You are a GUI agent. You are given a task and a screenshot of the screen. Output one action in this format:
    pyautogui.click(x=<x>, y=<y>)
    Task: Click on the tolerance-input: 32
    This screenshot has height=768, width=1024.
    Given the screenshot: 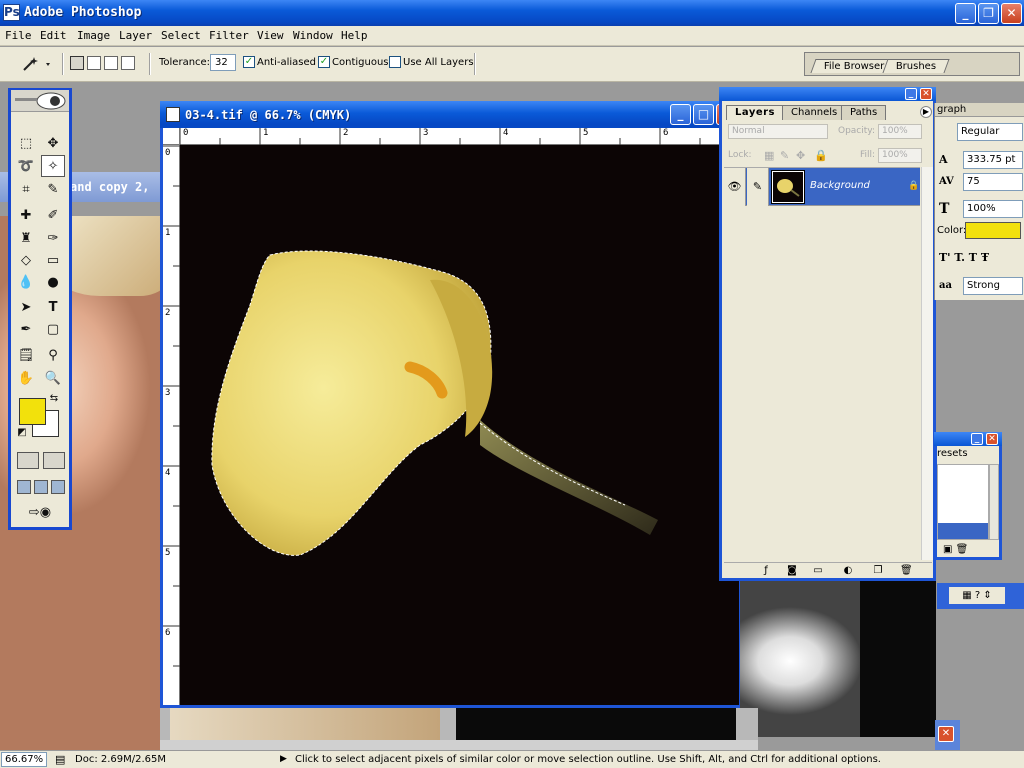 What is the action you would take?
    pyautogui.click(x=223, y=62)
    